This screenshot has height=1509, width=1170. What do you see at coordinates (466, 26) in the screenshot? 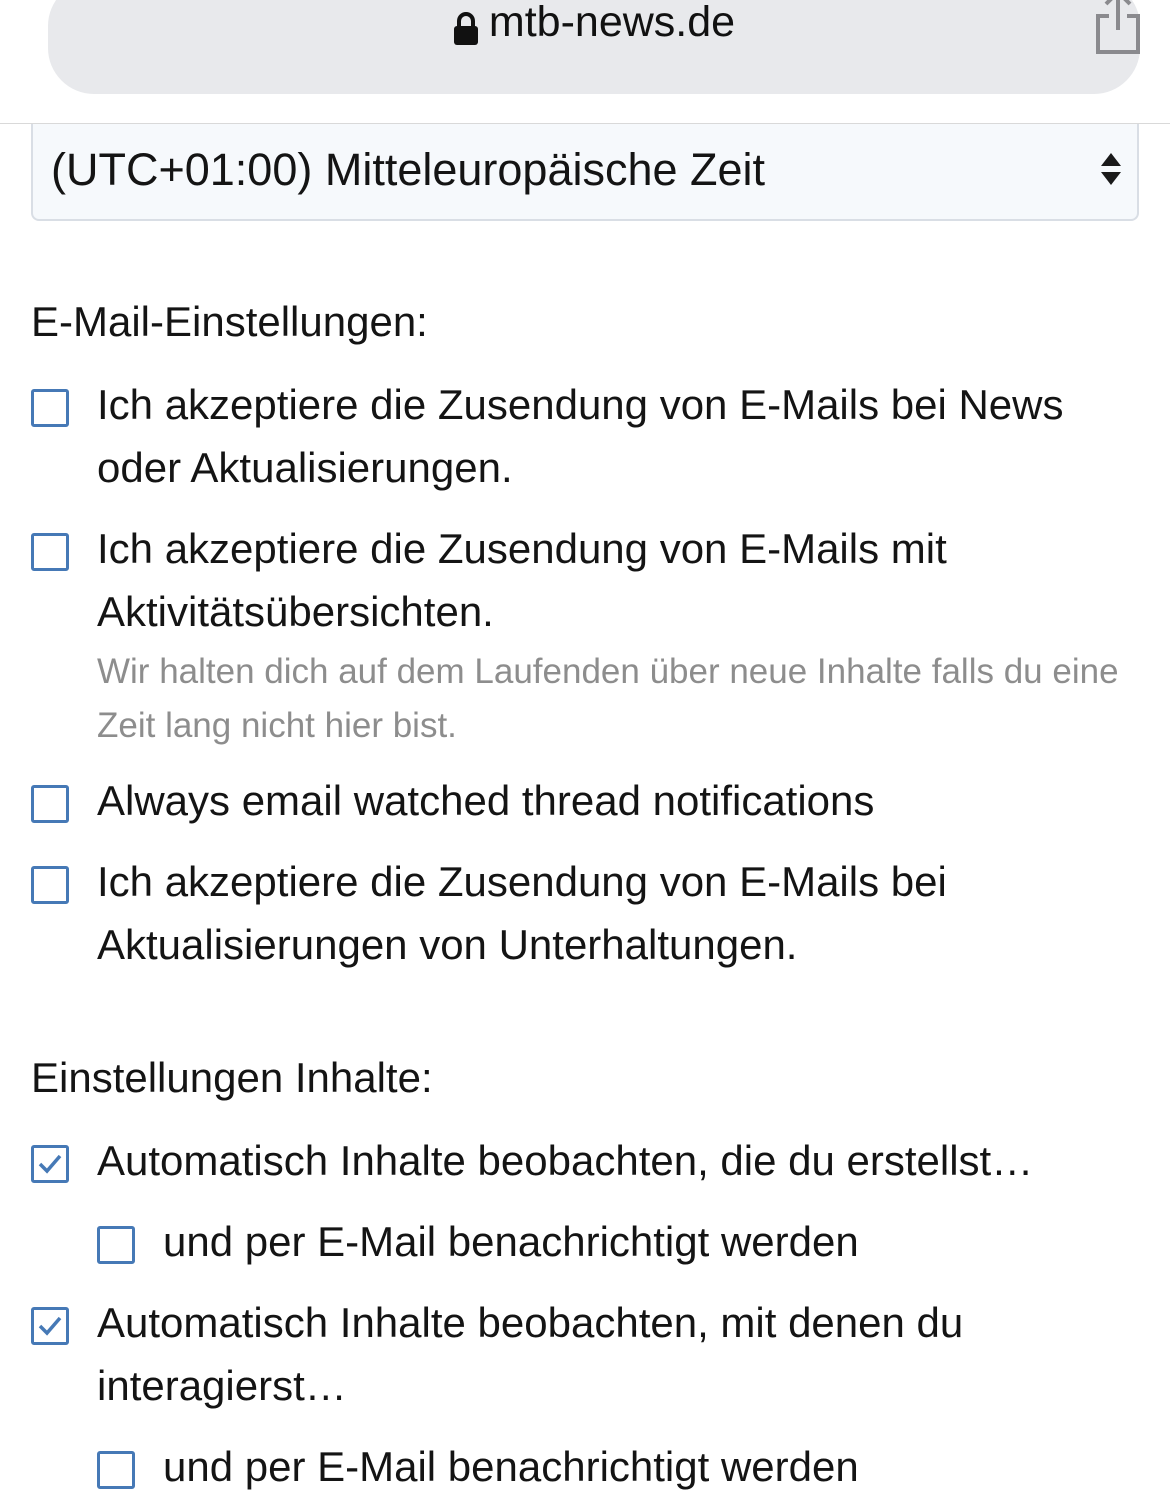
I see `lock-icon` at bounding box center [466, 26].